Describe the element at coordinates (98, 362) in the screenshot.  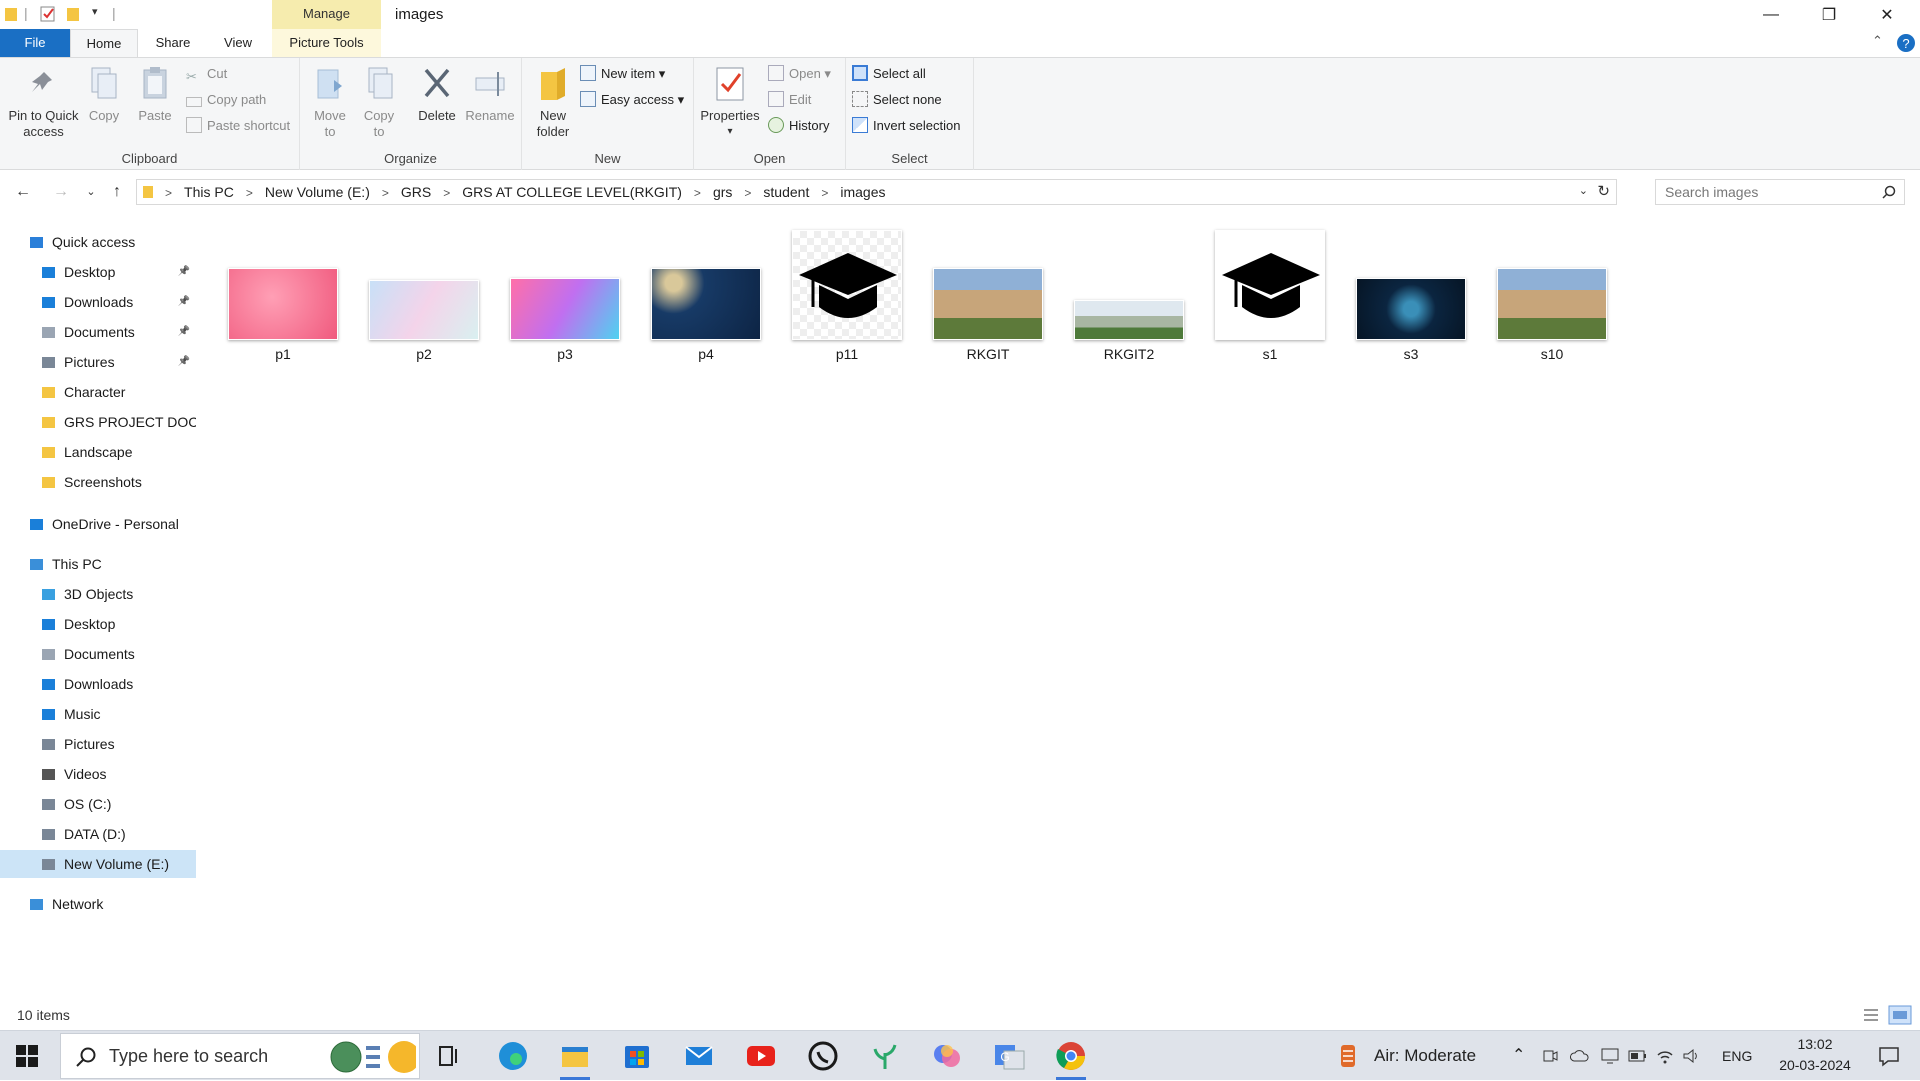
I see `nav-item-pictures: Pictures 📌` at that location.